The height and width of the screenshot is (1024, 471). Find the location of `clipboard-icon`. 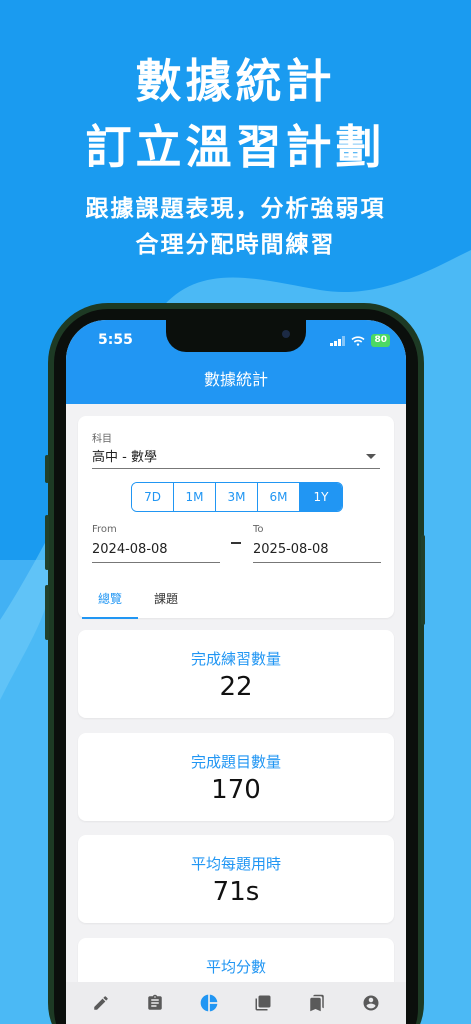

clipboard-icon is located at coordinates (155, 1002).